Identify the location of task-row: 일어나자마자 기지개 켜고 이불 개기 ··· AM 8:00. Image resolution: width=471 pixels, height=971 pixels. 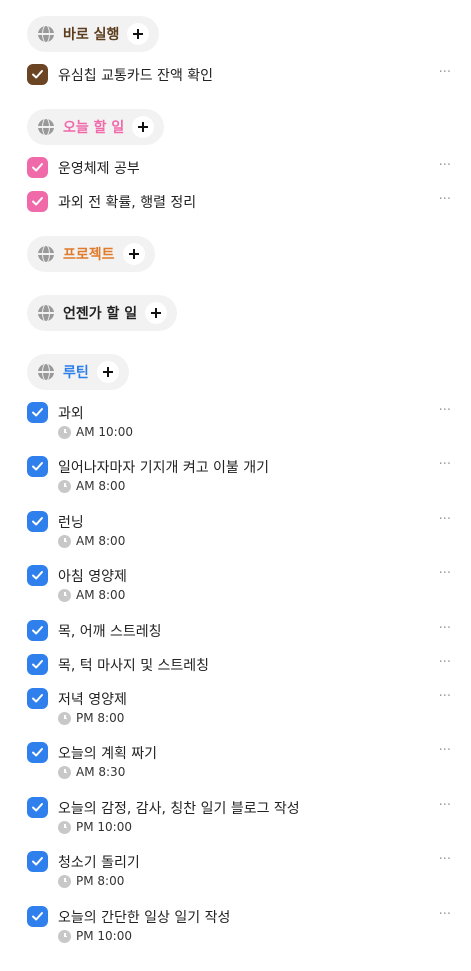
(242, 474).